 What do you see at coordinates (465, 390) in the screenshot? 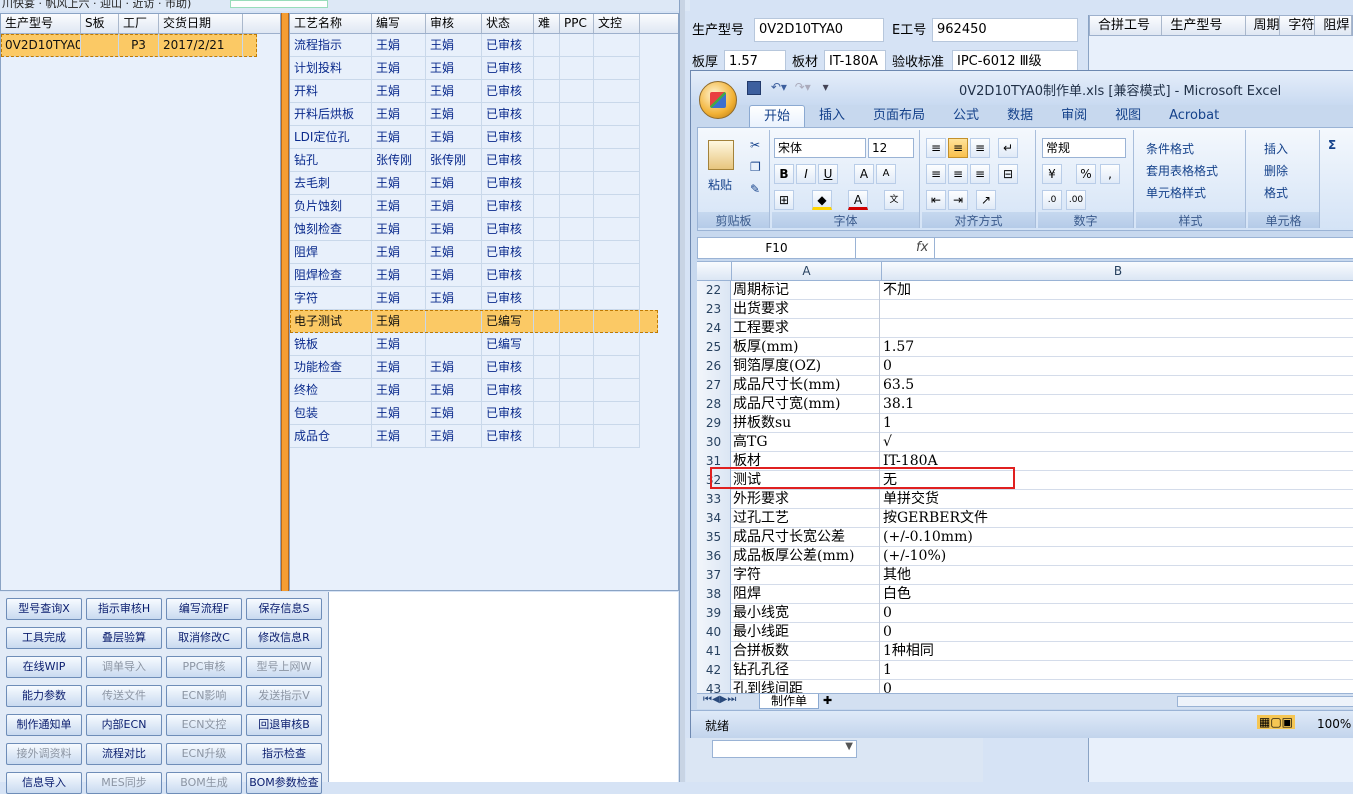
I see `process-row: 终检 王娟 王娟 已审核` at bounding box center [465, 390].